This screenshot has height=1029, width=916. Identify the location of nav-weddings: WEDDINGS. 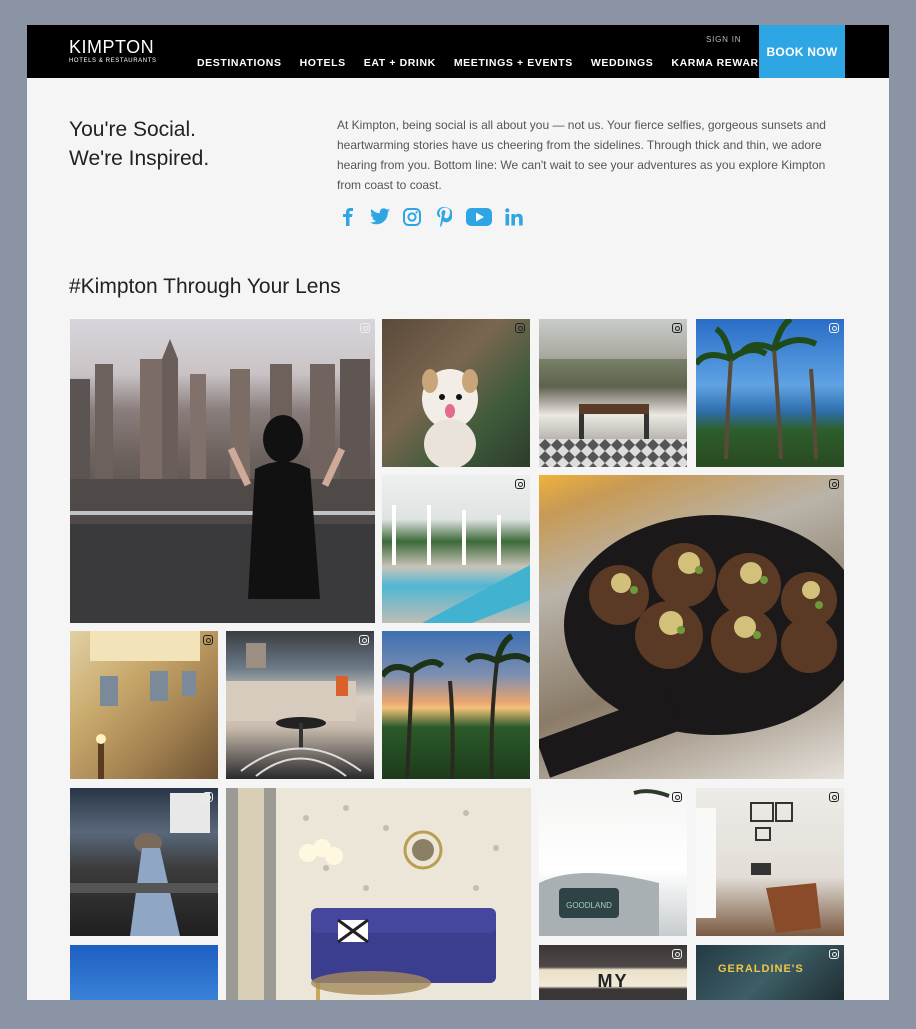
(622, 63).